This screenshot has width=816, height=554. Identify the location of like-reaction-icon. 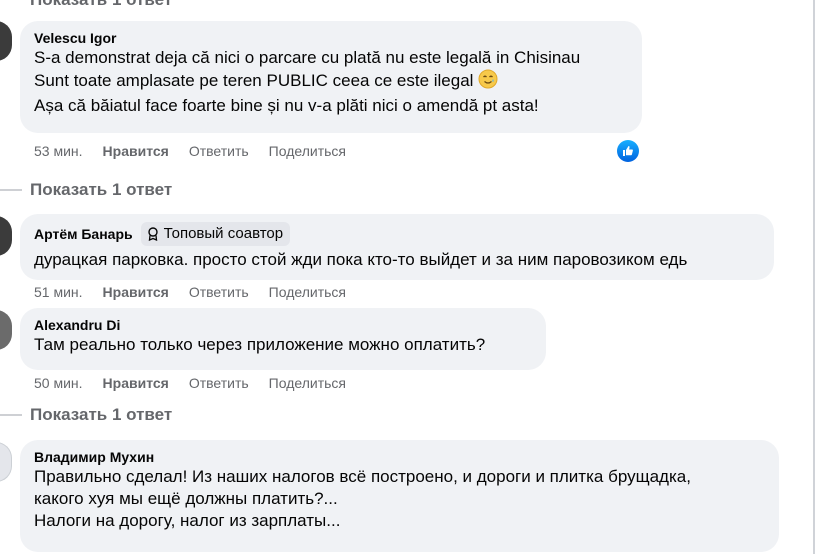
(628, 151).